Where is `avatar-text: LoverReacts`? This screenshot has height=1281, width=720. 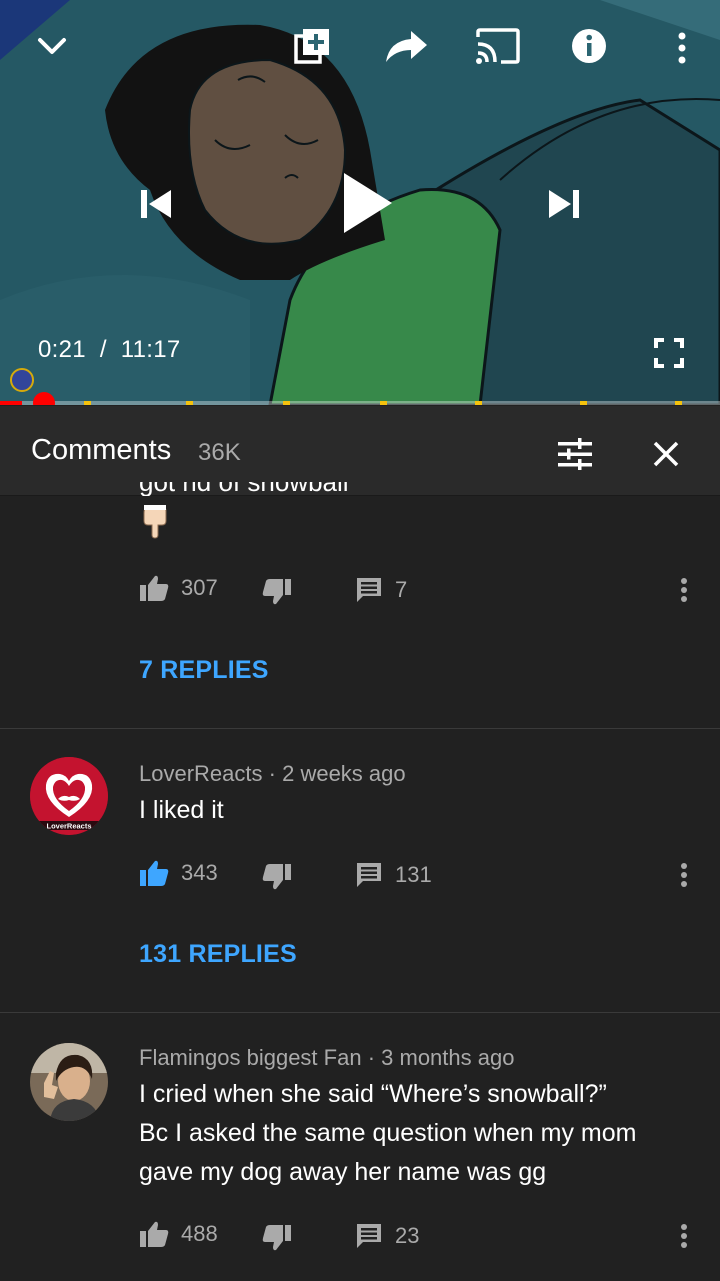
avatar-text: LoverReacts is located at coordinates (68, 826).